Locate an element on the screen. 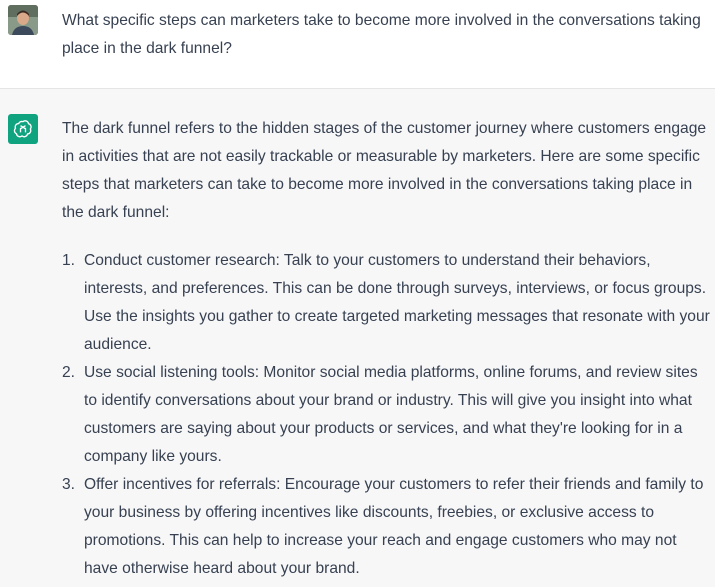 The width and height of the screenshot is (715, 587). user-avatar is located at coordinates (23, 20).